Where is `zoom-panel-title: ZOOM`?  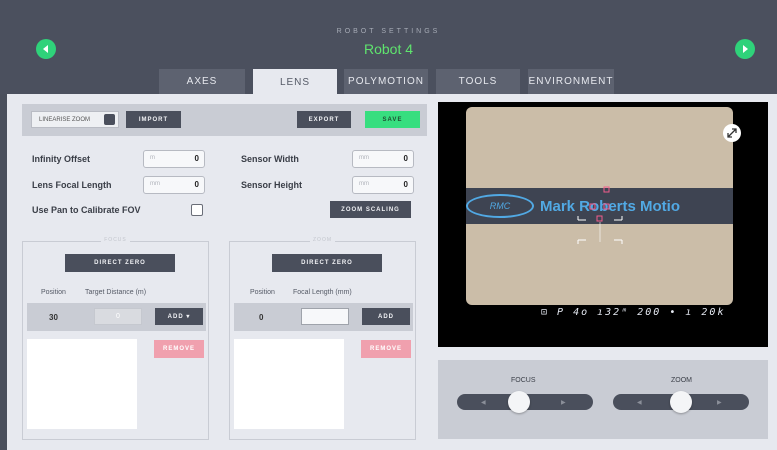 zoom-panel-title: ZOOM is located at coordinates (322, 240).